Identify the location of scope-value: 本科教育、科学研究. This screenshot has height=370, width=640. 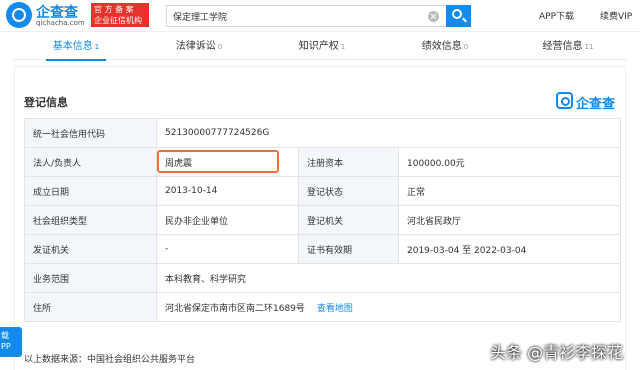
(388, 278).